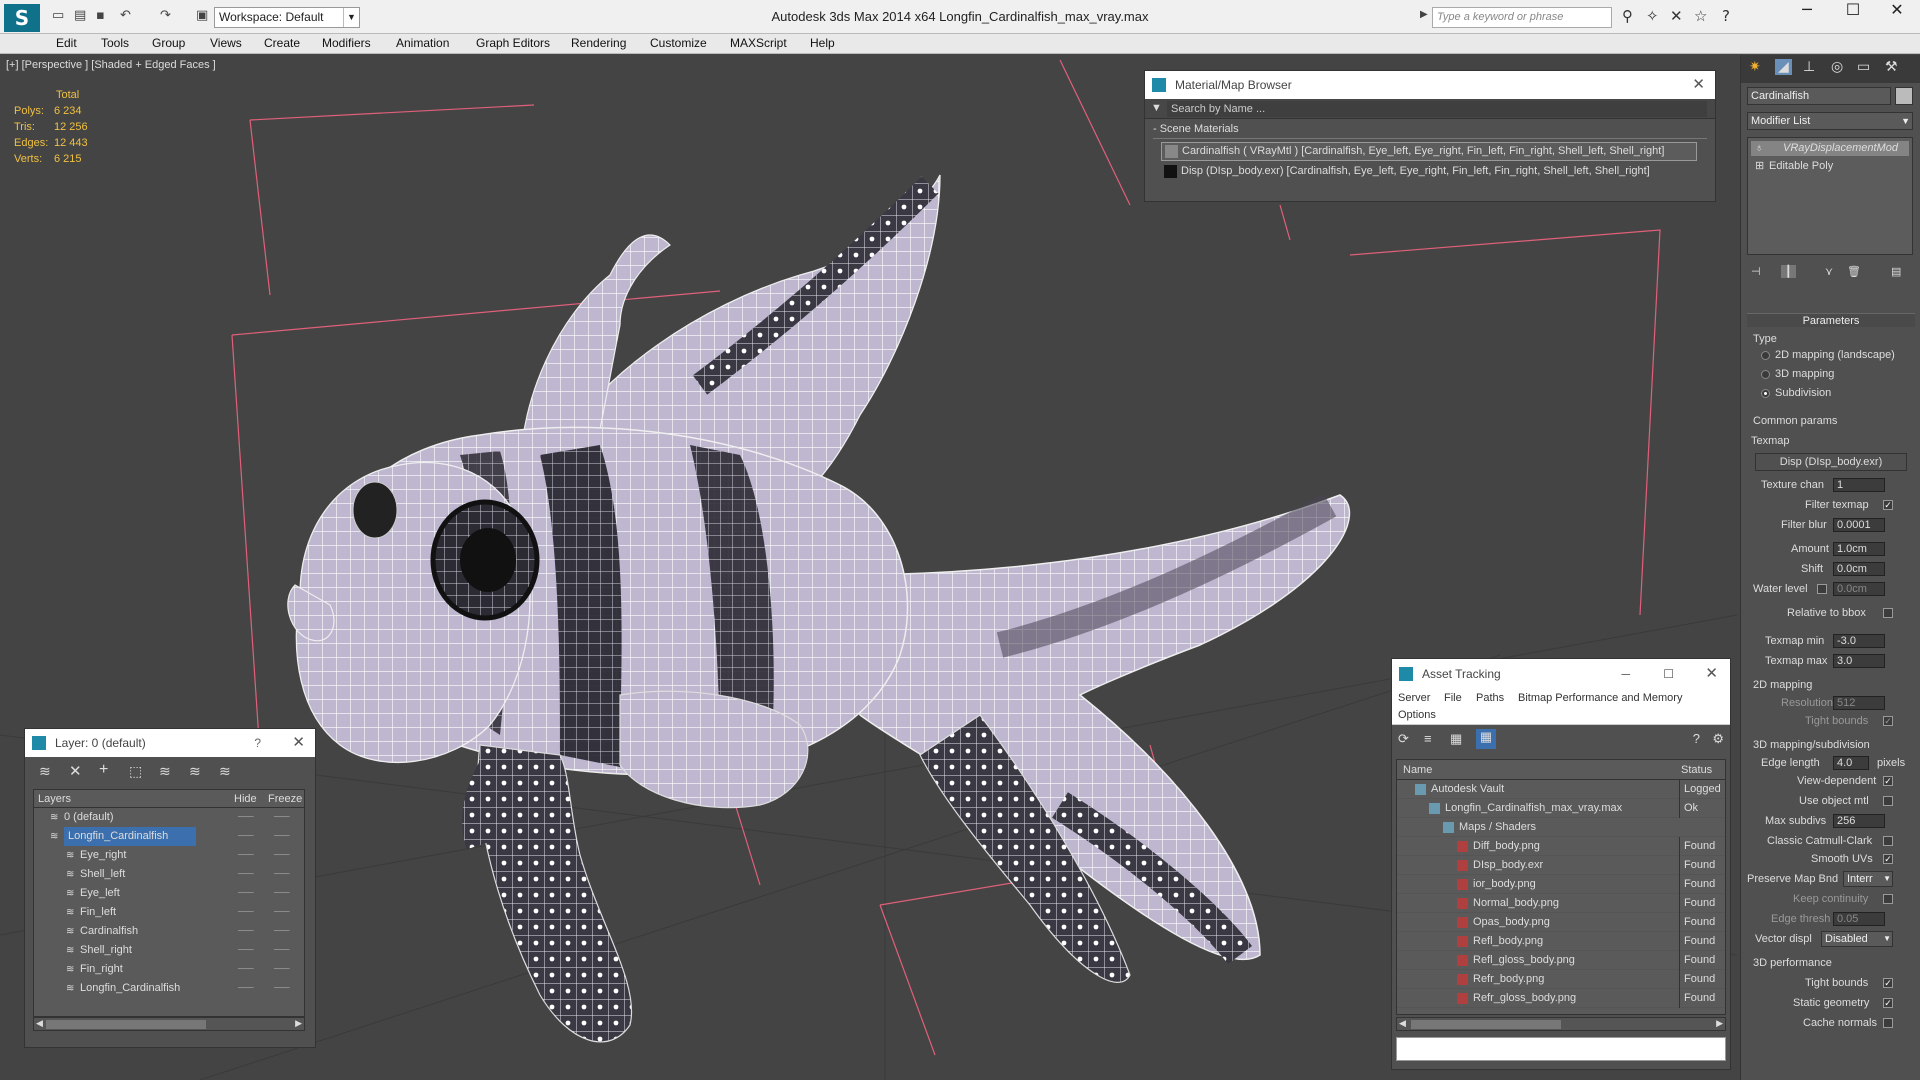 This screenshot has width=1920, height=1080. I want to click on radio-subdivision, so click(1765, 393).